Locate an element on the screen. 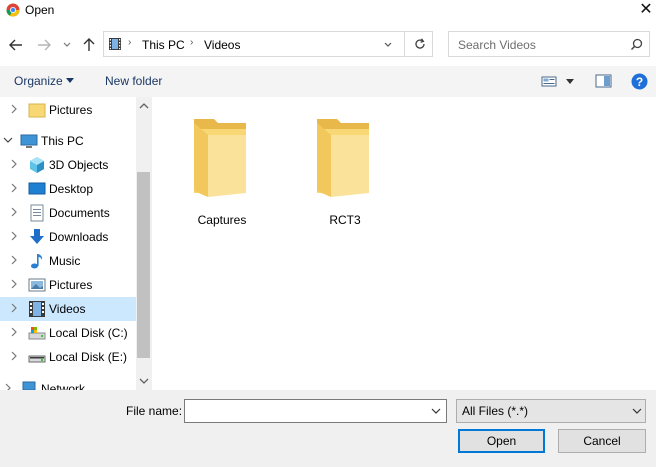  address-divider is located at coordinates (404, 44).